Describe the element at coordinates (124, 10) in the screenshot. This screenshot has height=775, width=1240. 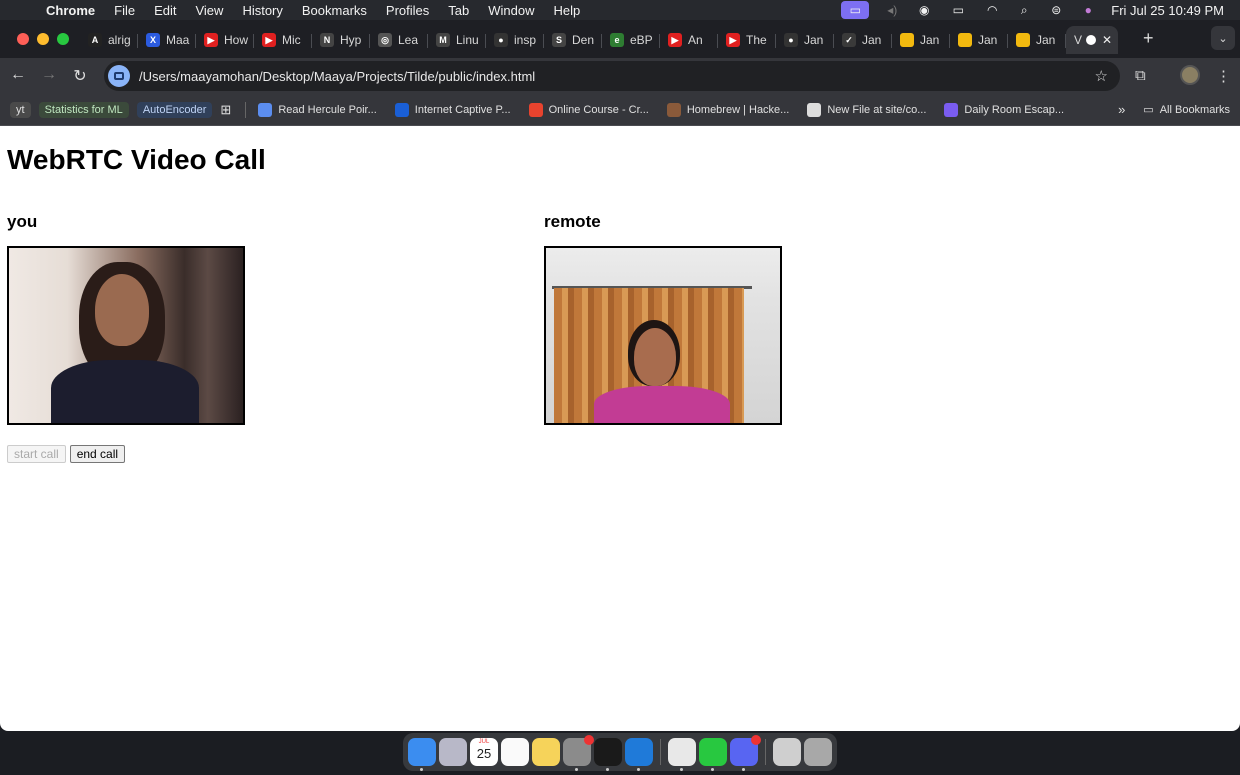
I see `menu-file: File` at that location.